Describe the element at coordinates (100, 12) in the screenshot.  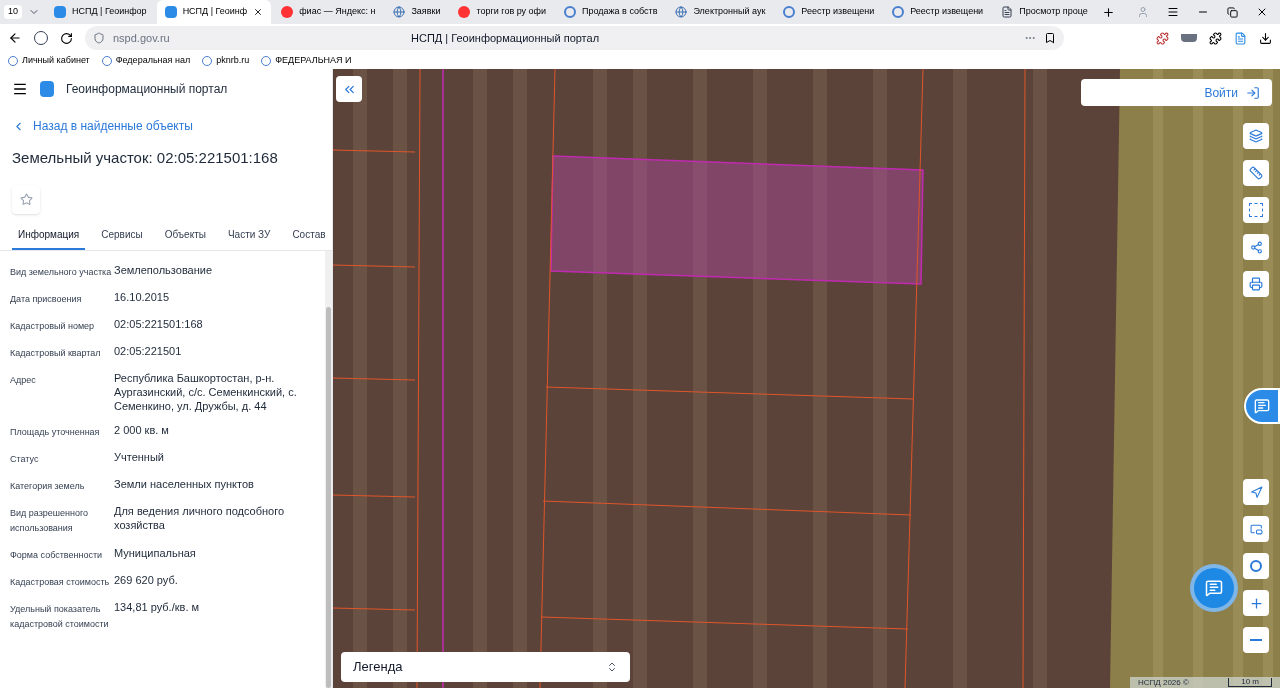
I see `browser-tab: НСПД | Геоинфор` at that location.